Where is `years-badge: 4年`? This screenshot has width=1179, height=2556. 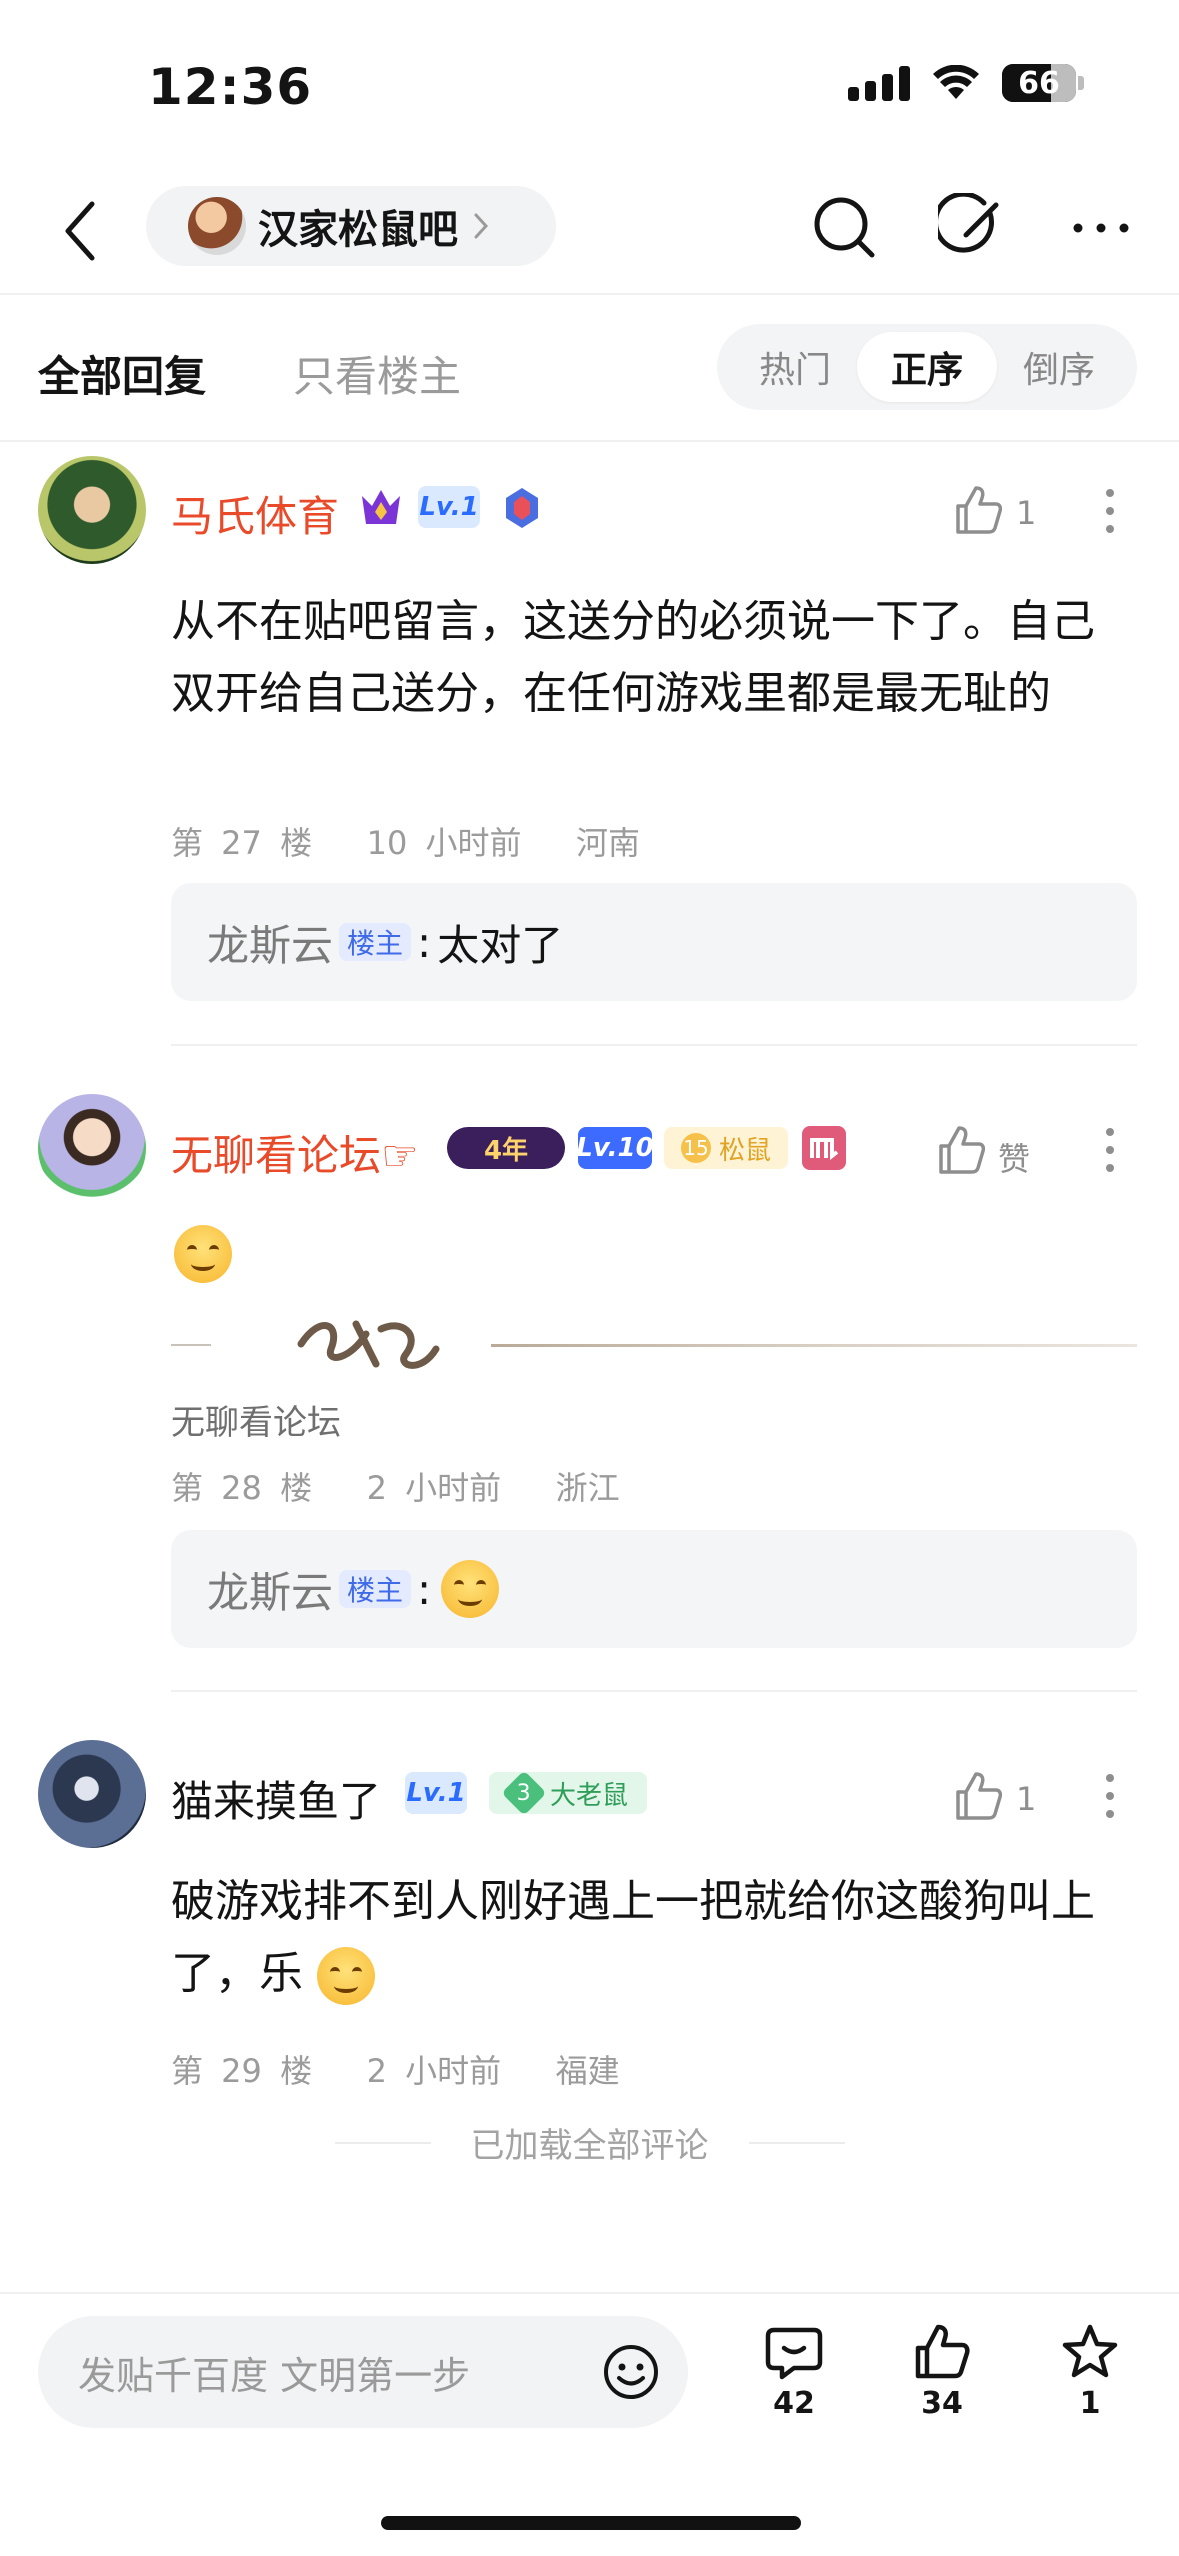 years-badge: 4年 is located at coordinates (506, 1148).